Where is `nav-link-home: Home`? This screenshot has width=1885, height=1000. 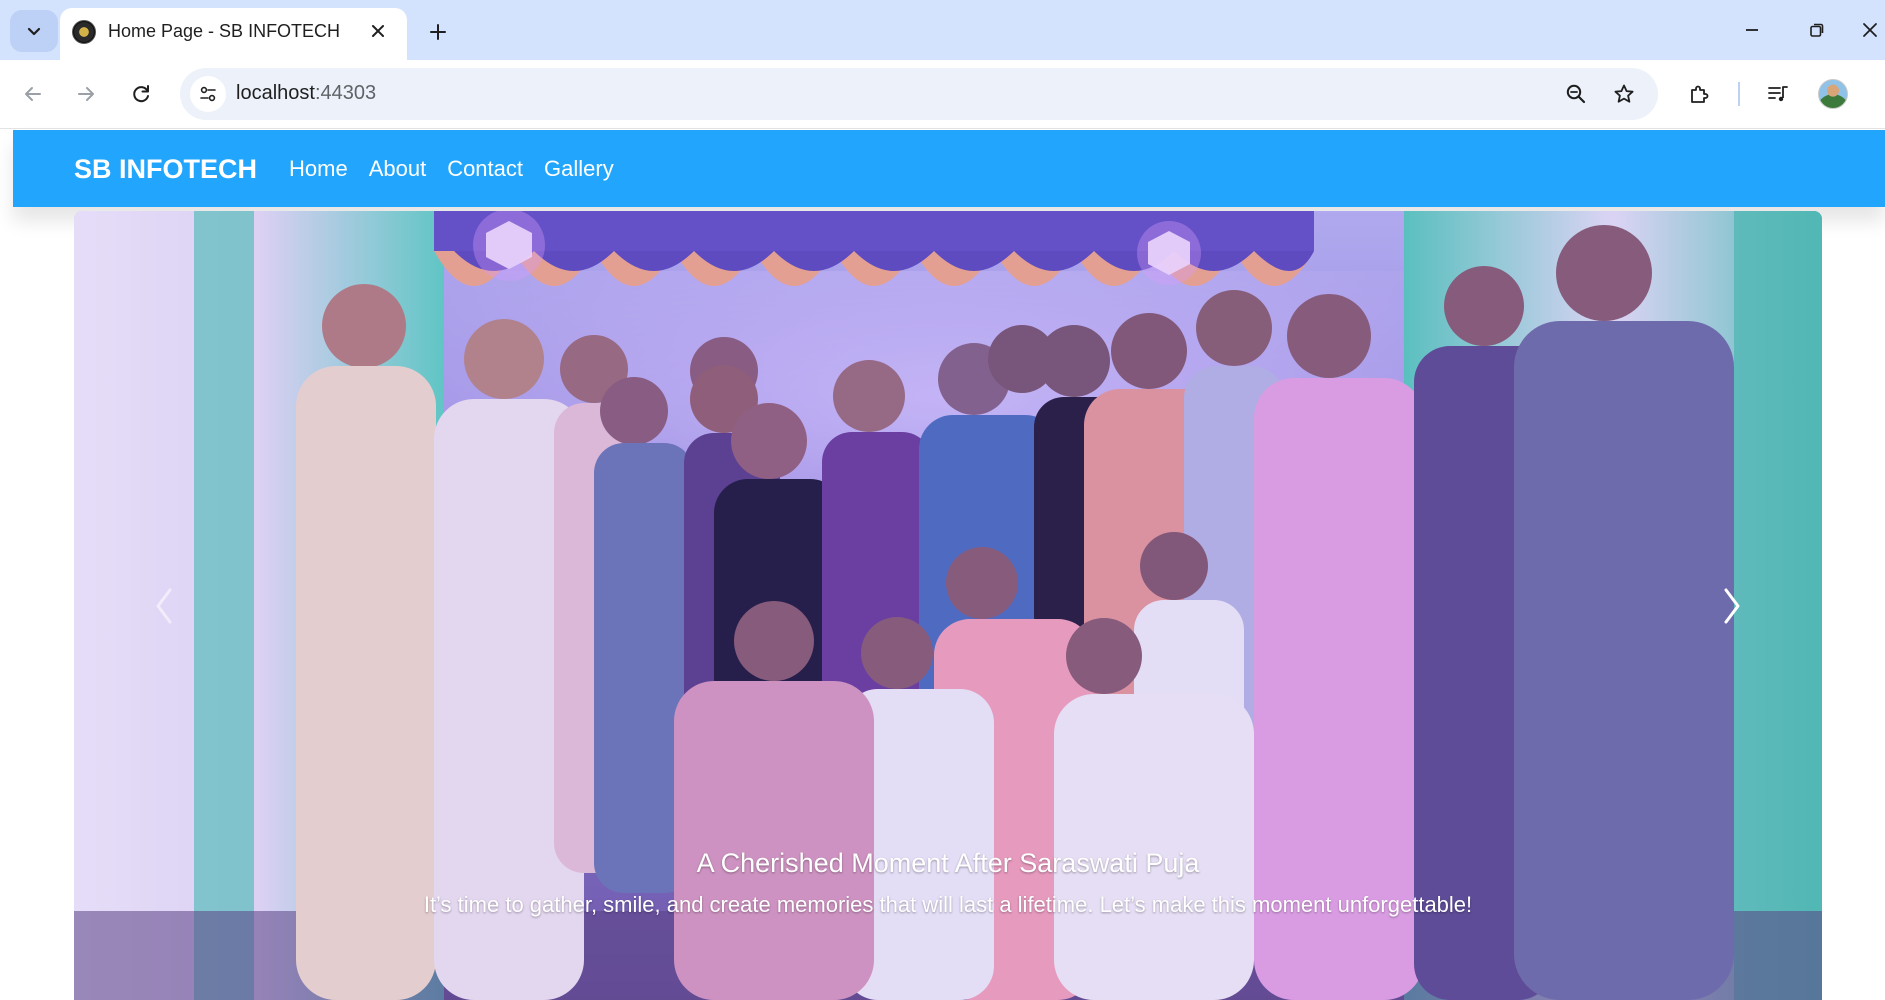 nav-link-home: Home is located at coordinates (318, 169).